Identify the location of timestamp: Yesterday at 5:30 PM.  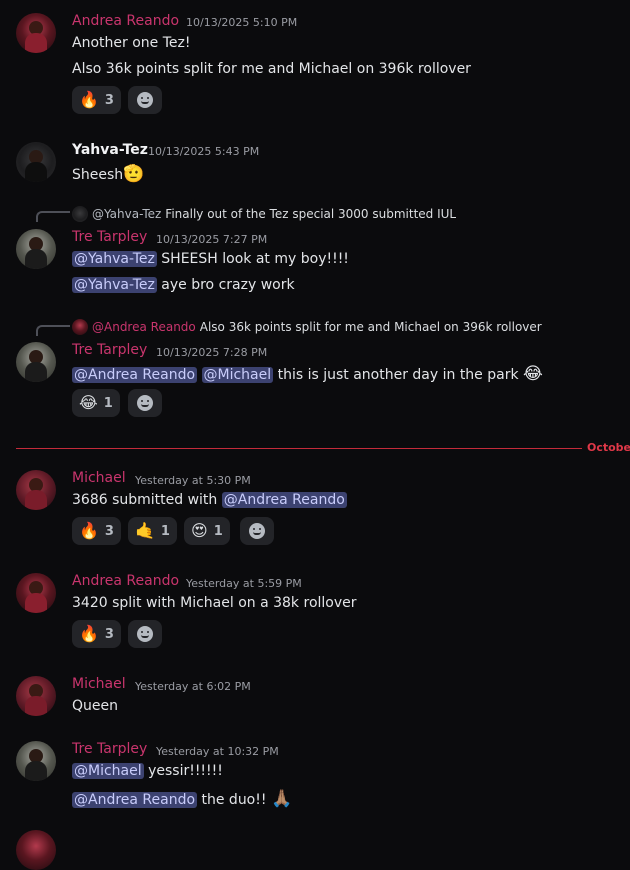
(193, 480).